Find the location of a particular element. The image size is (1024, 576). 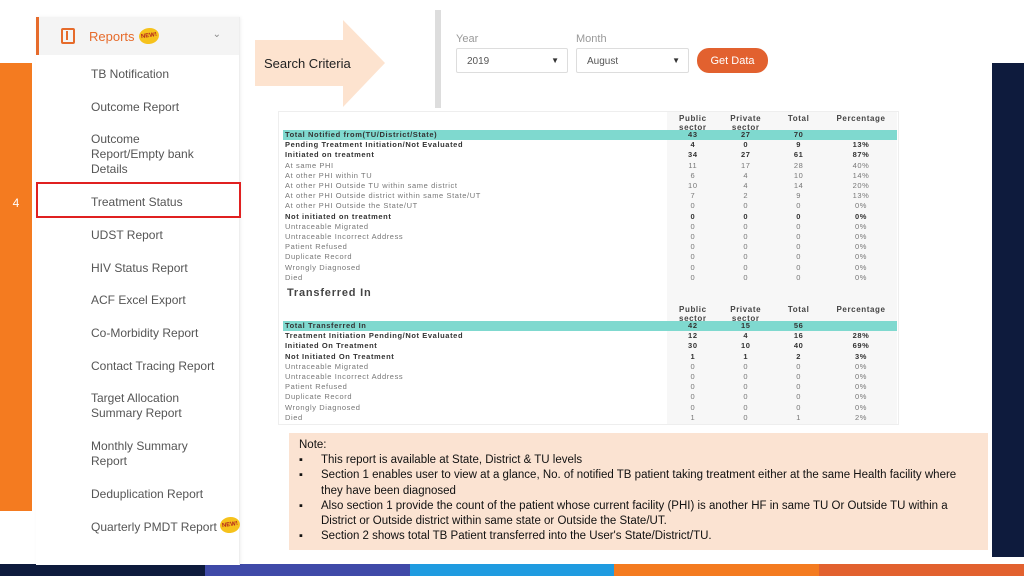

sidebar-item-tb-notification: TB Notification is located at coordinates (161, 74).